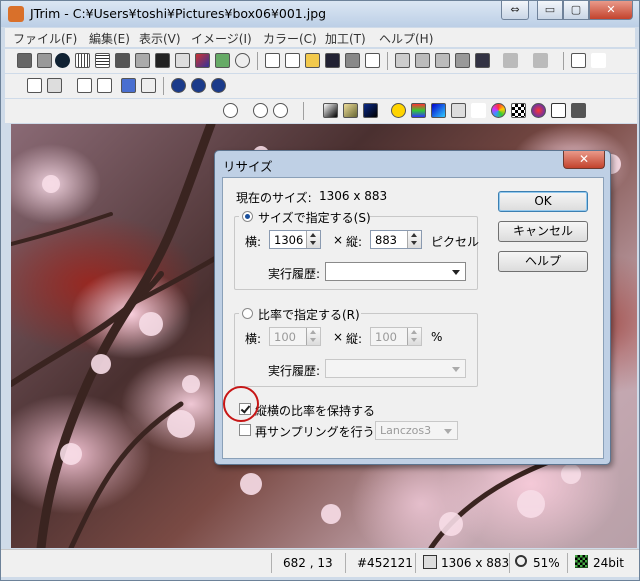  I want to click on width-input: 1306, so click(295, 239).